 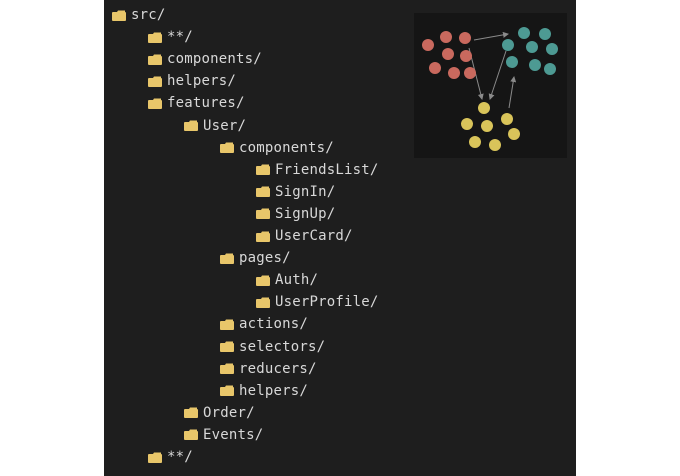 I want to click on tree-item: SignIn/, so click(x=295, y=192).